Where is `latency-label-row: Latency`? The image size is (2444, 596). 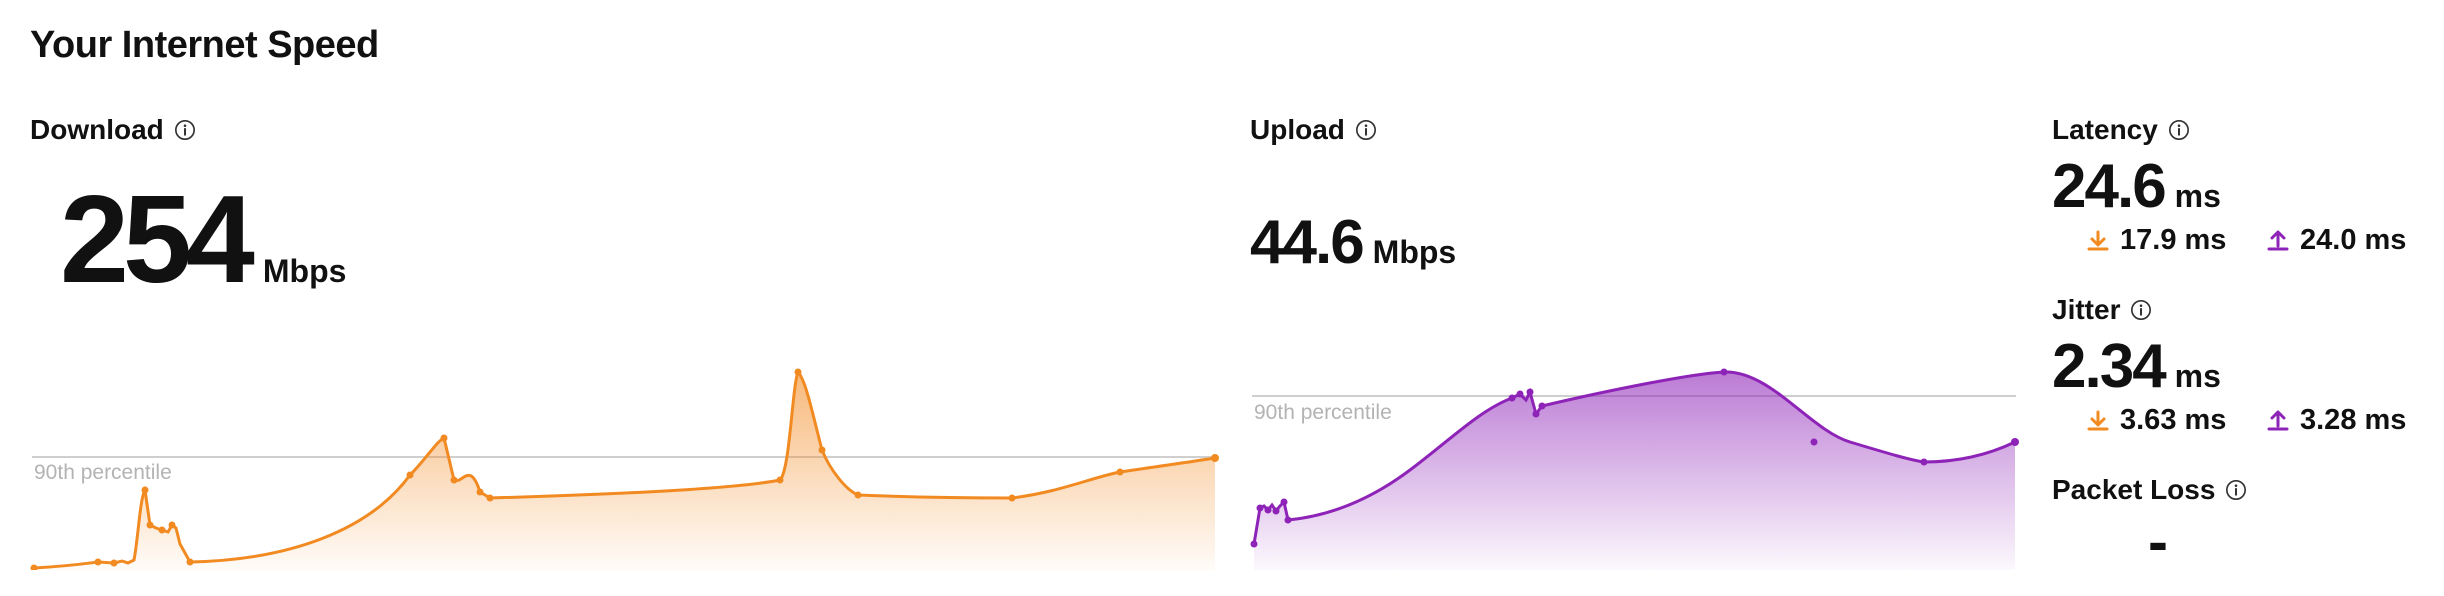
latency-label-row: Latency is located at coordinates (2121, 130).